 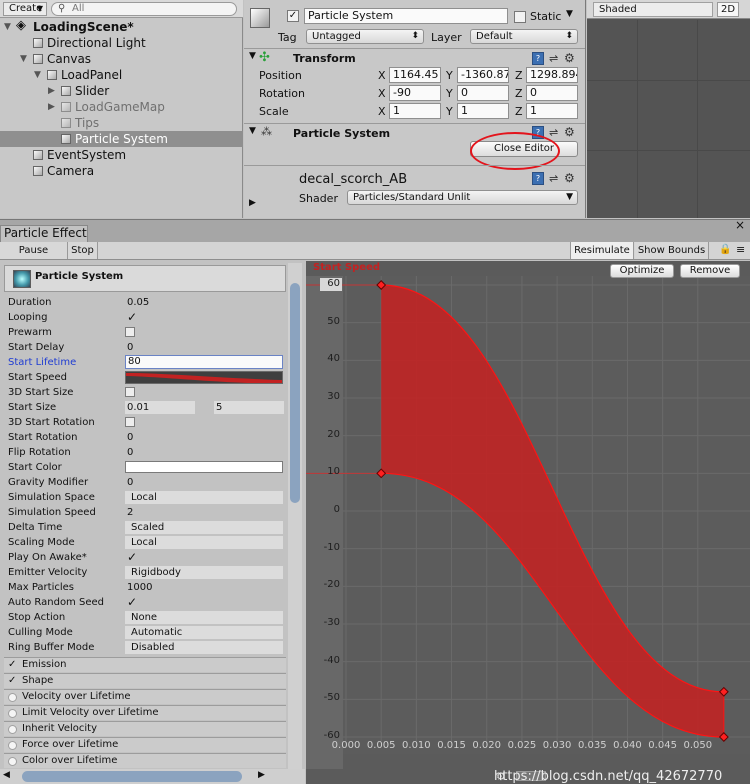 What do you see at coordinates (121, 43) in the screenshot?
I see `hierarchy-item: Directional Light` at bounding box center [121, 43].